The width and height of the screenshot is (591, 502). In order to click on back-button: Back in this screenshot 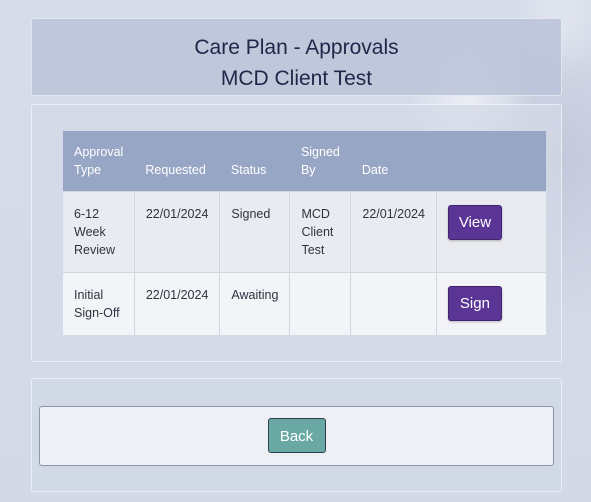, I will do `click(296, 435)`.